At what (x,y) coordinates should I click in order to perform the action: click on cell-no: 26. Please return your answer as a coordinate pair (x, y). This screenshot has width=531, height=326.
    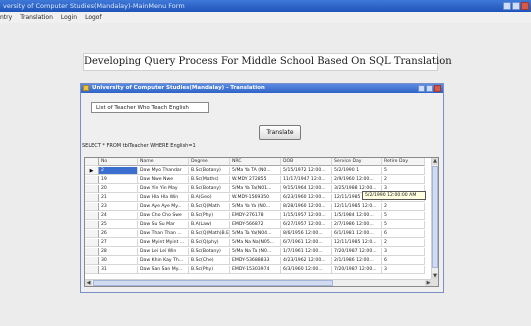
    Looking at the image, I should click on (118, 234).